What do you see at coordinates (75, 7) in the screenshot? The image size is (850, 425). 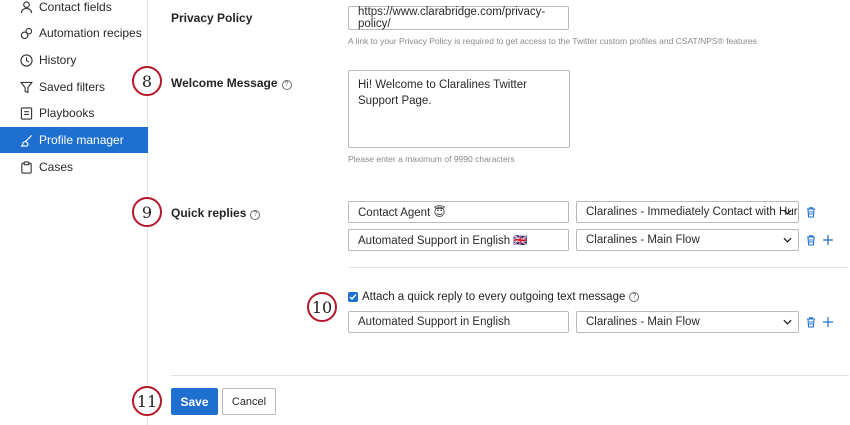 I see `sidebar-item-label: Contact fields` at bounding box center [75, 7].